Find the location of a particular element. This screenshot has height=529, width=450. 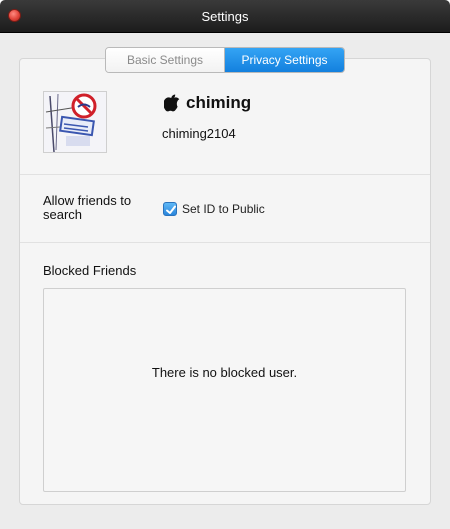

checkmark-icon is located at coordinates (171, 209).